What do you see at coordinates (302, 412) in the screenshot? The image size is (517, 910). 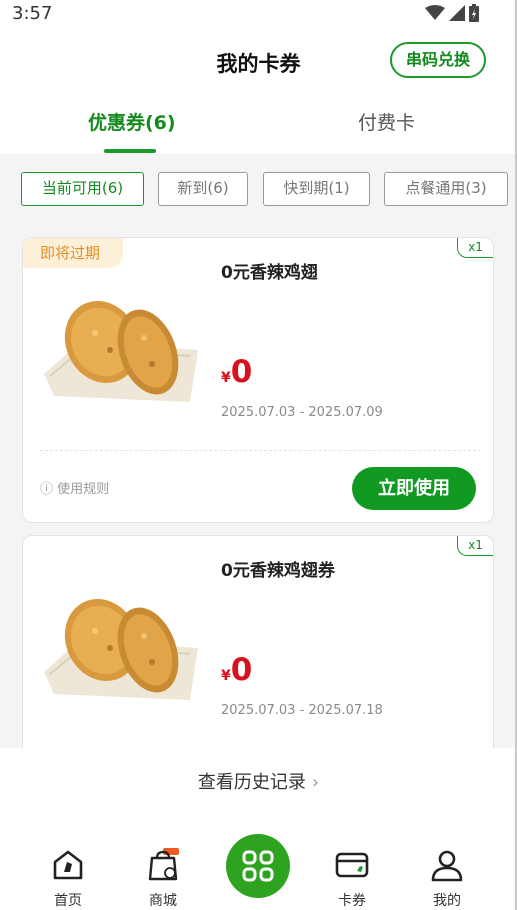 I see `validity-dates: 2025.07.03 - 2025.07.09` at bounding box center [302, 412].